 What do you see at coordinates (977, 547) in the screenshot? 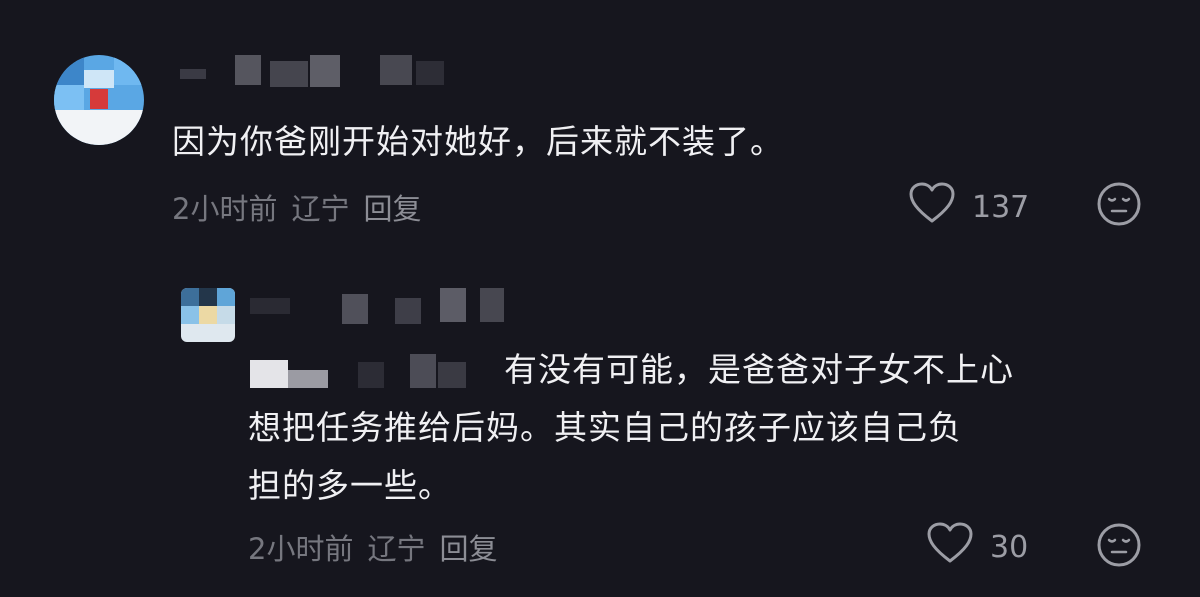
I see `like-button: 30` at bounding box center [977, 547].